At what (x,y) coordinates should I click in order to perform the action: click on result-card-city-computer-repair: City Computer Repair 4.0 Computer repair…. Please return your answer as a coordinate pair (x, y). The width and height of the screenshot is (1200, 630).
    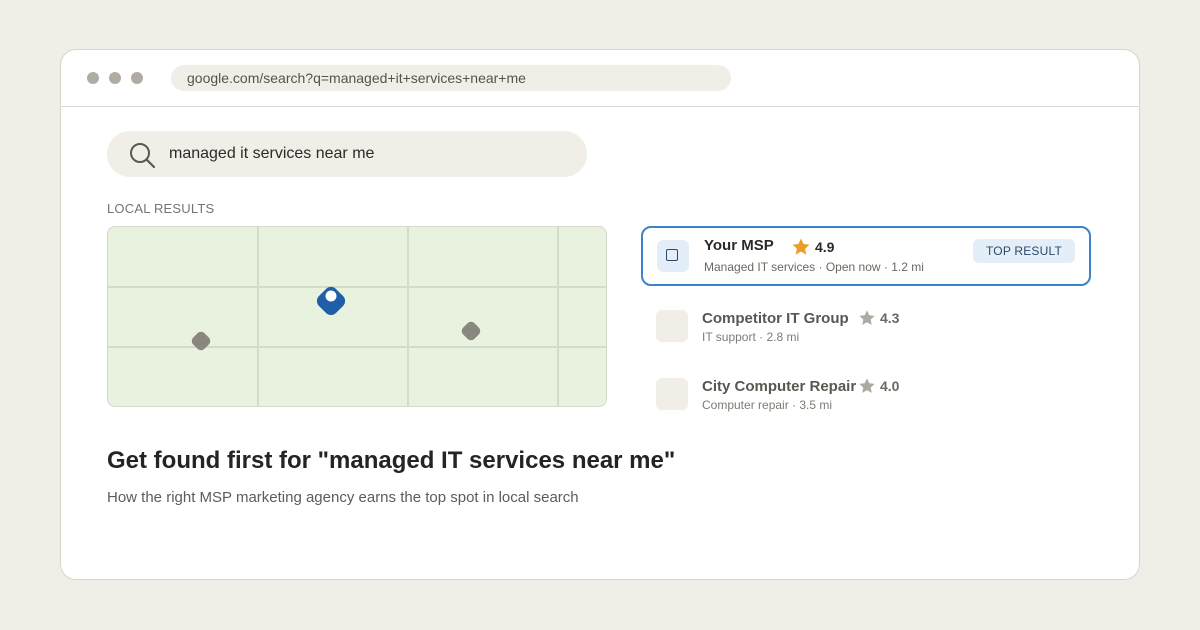
    Looking at the image, I should click on (866, 396).